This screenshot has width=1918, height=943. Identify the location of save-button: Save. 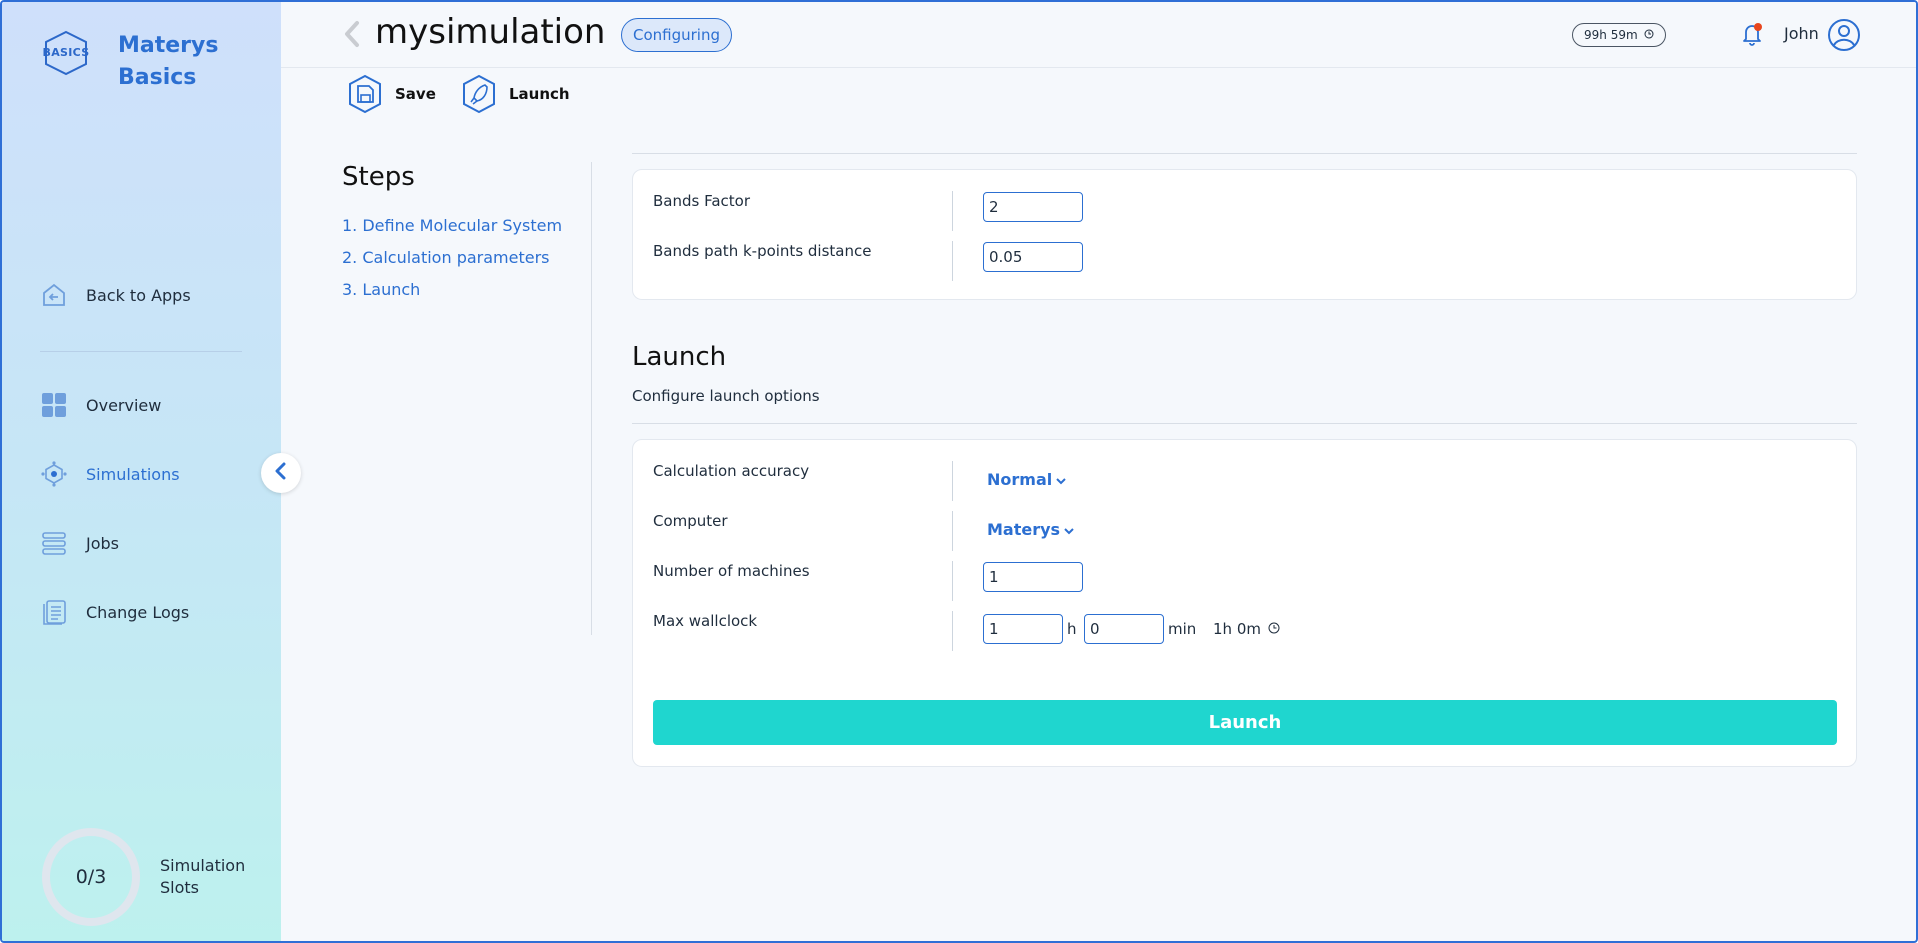
(390, 94).